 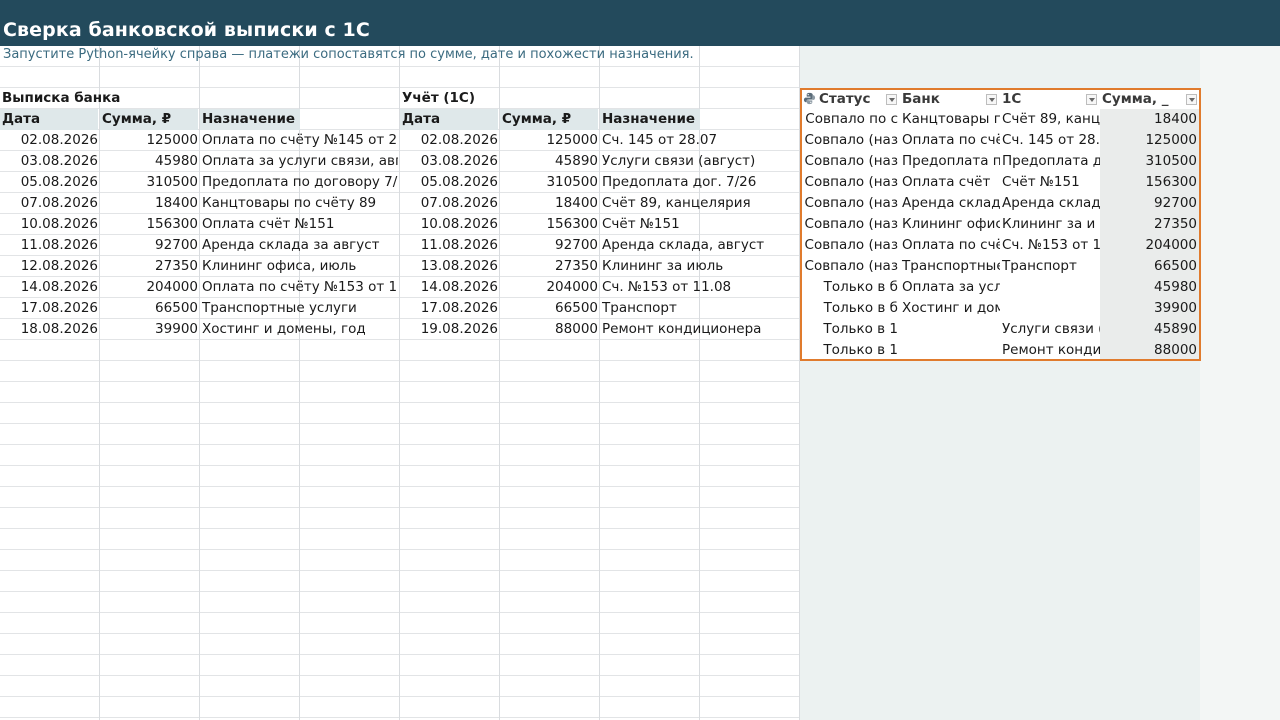 What do you see at coordinates (1149, 245) in the screenshot?
I see `spill-amount-cell: 204000` at bounding box center [1149, 245].